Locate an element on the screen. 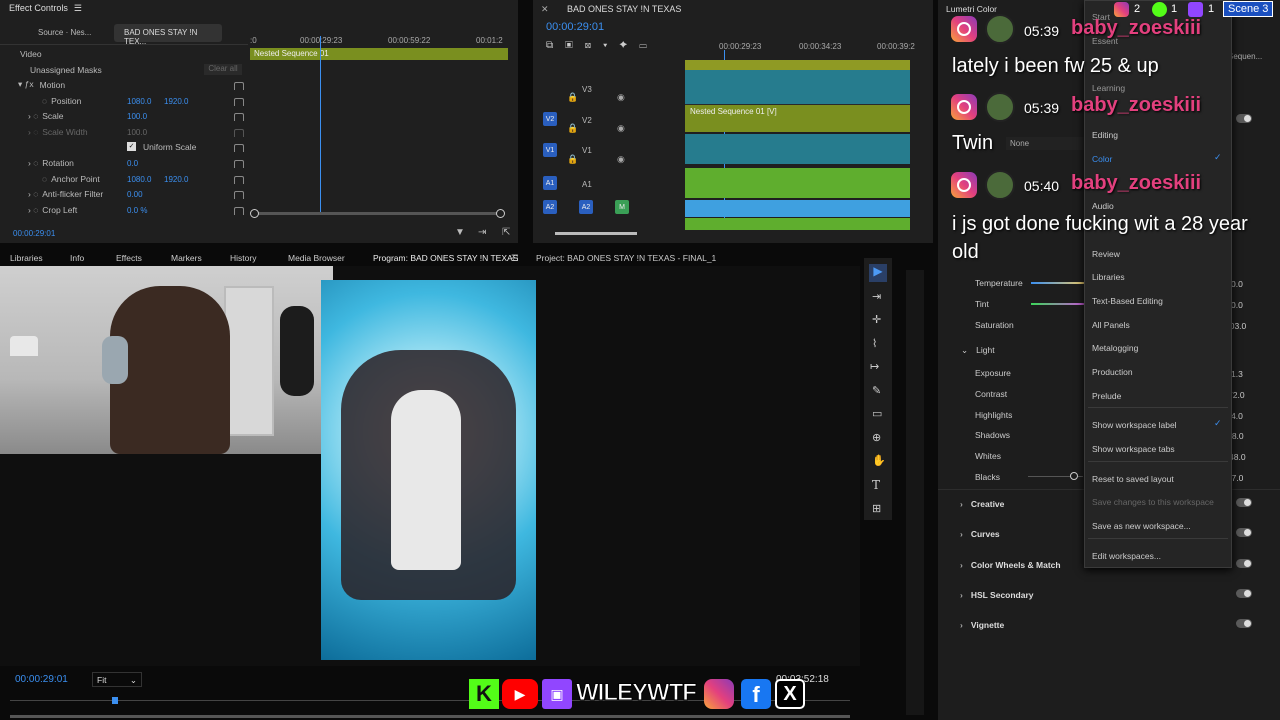  creative-section: › Creative is located at coordinates (982, 504).